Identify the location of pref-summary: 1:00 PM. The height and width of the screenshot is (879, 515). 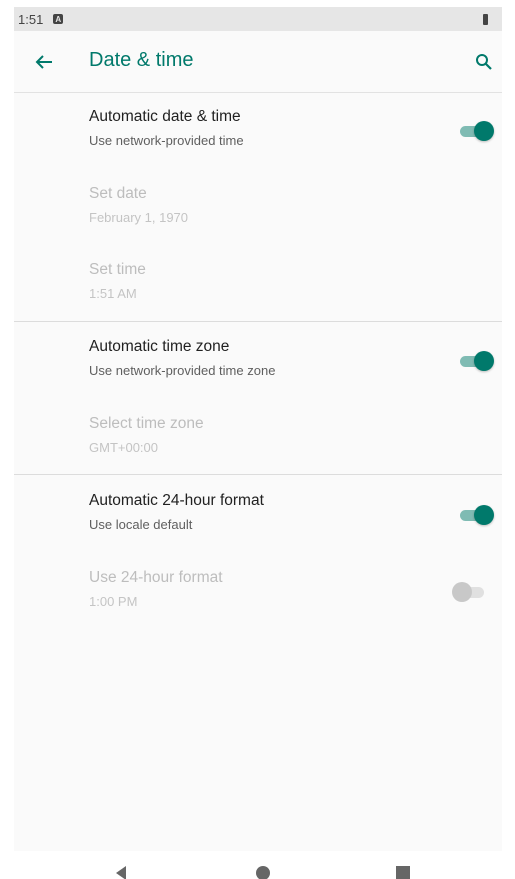
(113, 601).